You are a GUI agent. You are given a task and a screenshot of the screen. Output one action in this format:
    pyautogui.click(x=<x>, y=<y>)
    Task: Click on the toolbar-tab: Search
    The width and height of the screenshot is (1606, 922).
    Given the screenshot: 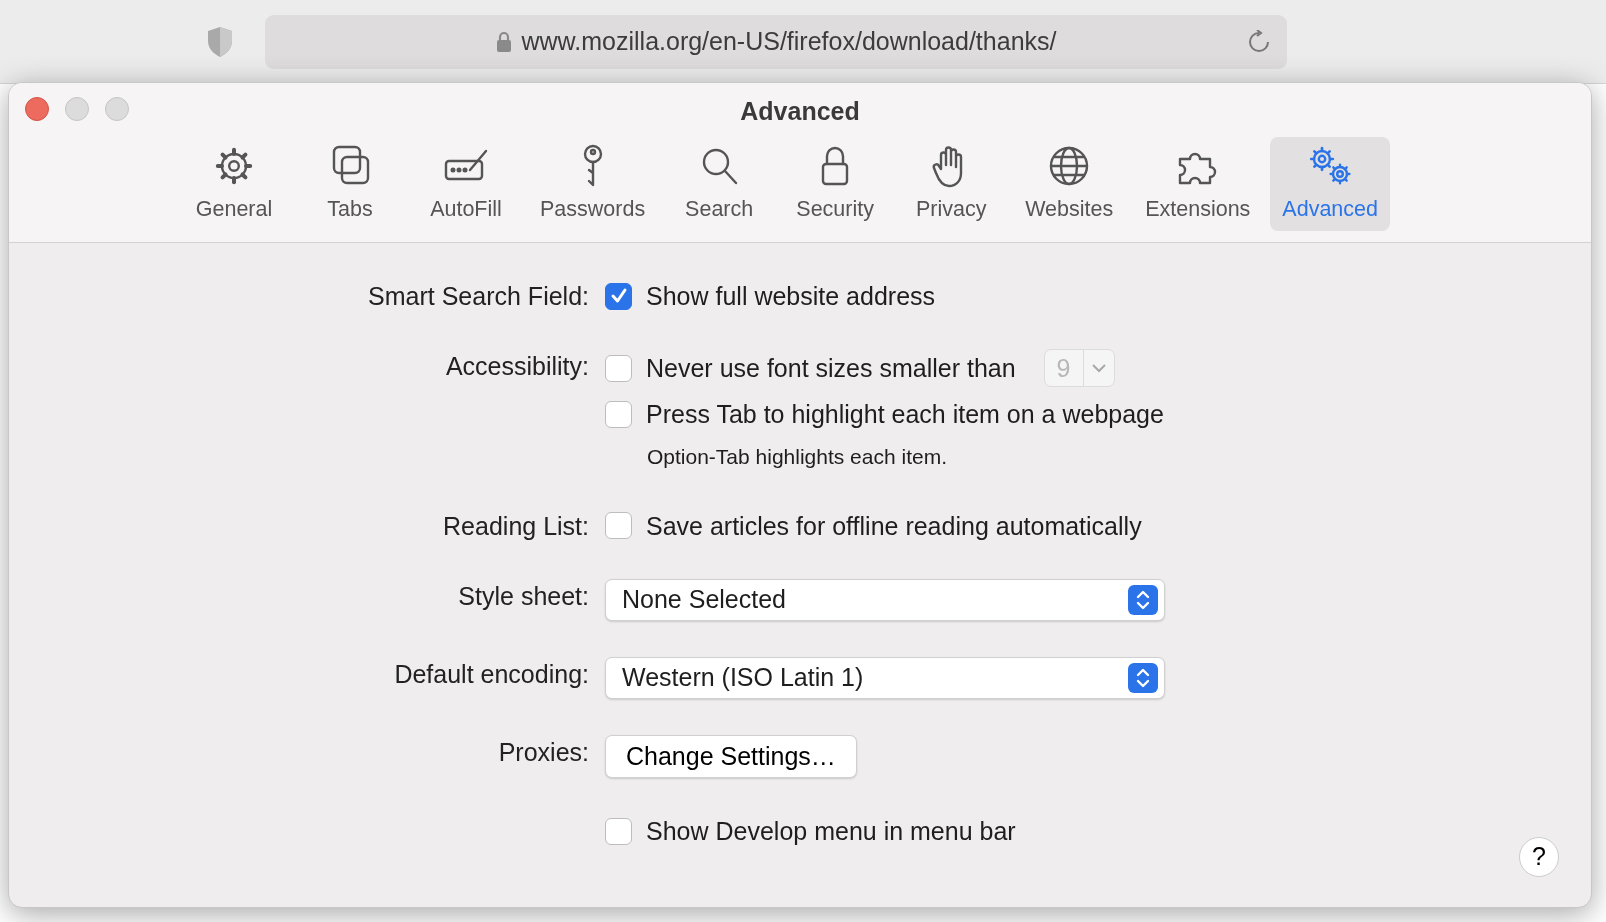 What is the action you would take?
    pyautogui.click(x=719, y=183)
    